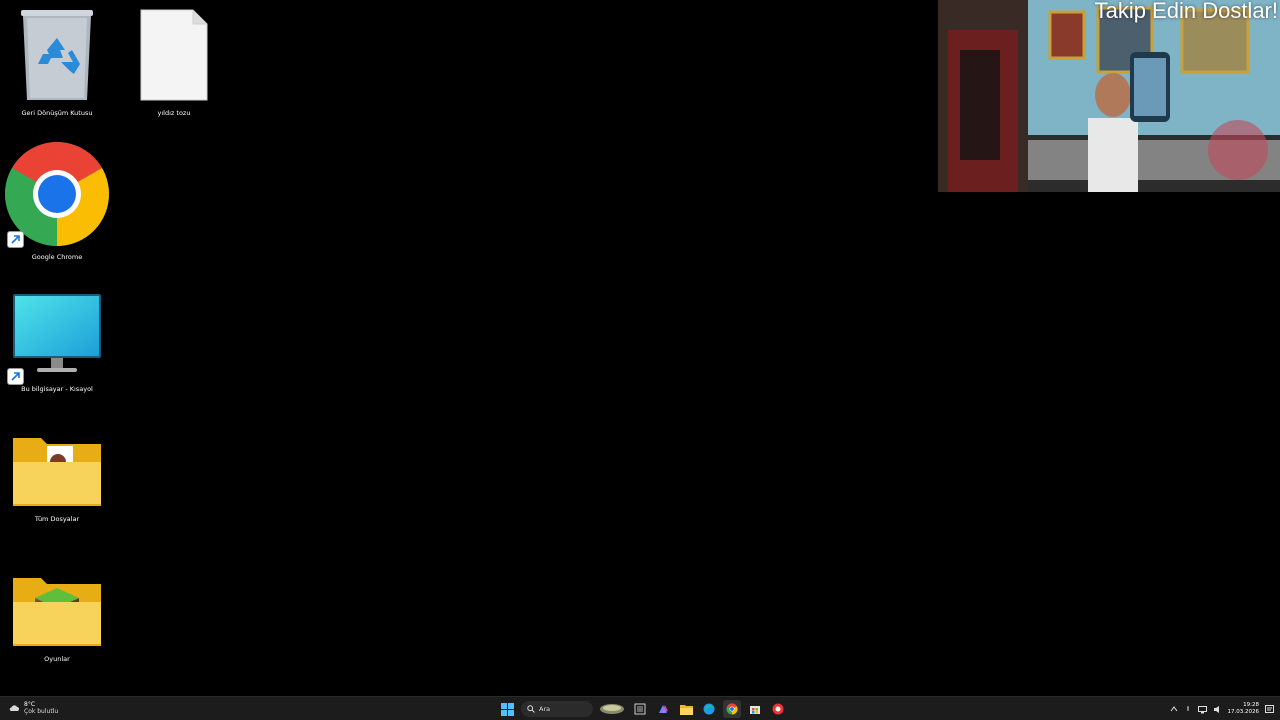 The width and height of the screenshot is (1280, 720). I want to click on app-button, so click(778, 709).